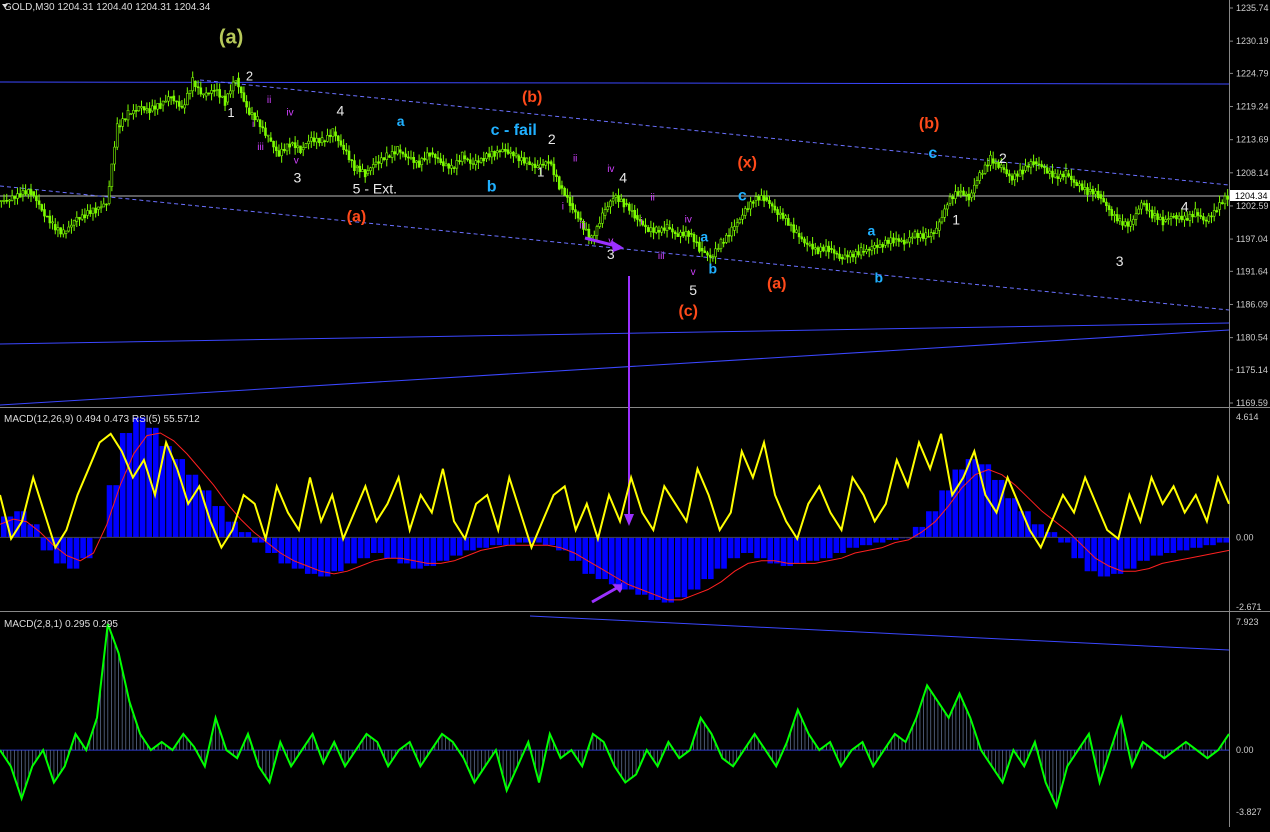 Image resolution: width=1270 pixels, height=832 pixels. I want to click on trendline-horizontal, so click(615, 83).